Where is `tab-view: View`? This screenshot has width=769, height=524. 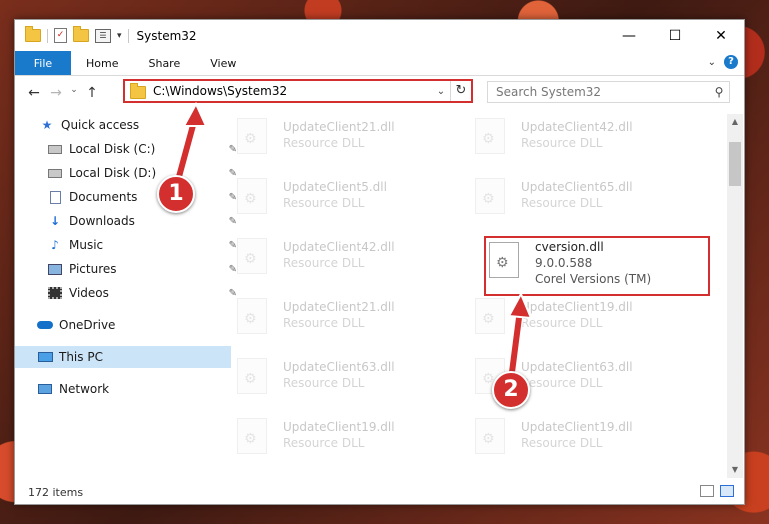 tab-view: View is located at coordinates (223, 63).